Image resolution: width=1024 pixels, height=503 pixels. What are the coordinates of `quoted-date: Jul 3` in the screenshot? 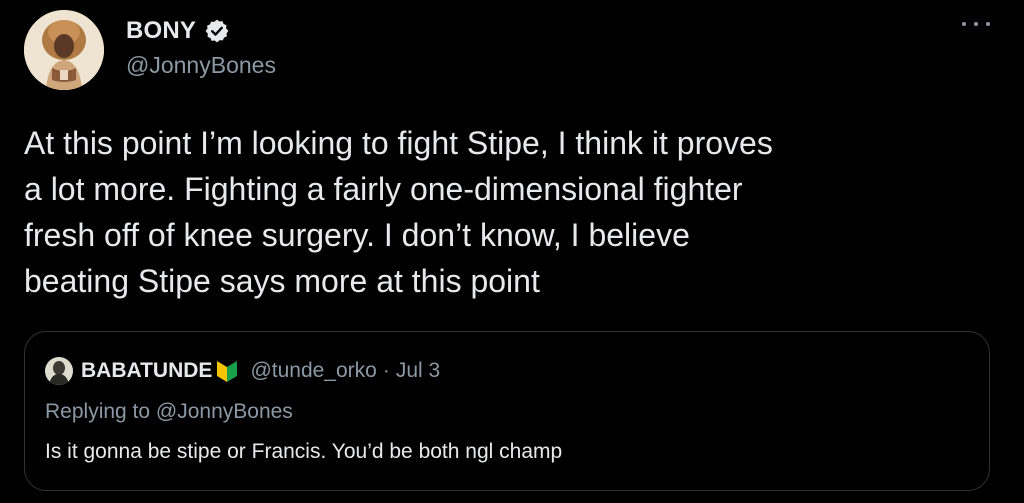 It's located at (418, 371).